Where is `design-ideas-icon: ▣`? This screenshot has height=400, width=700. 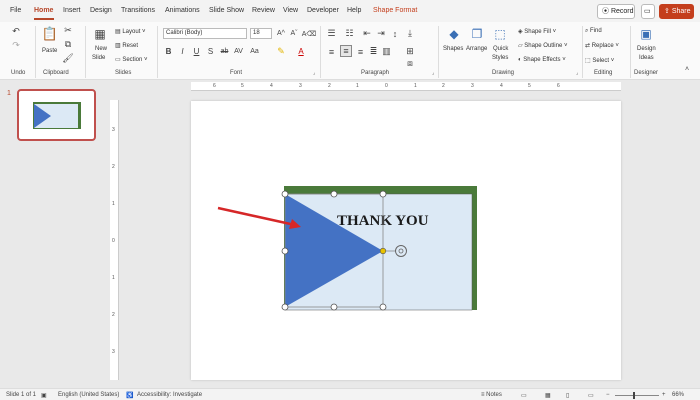
design-ideas-icon: ▣ is located at coordinates (646, 34).